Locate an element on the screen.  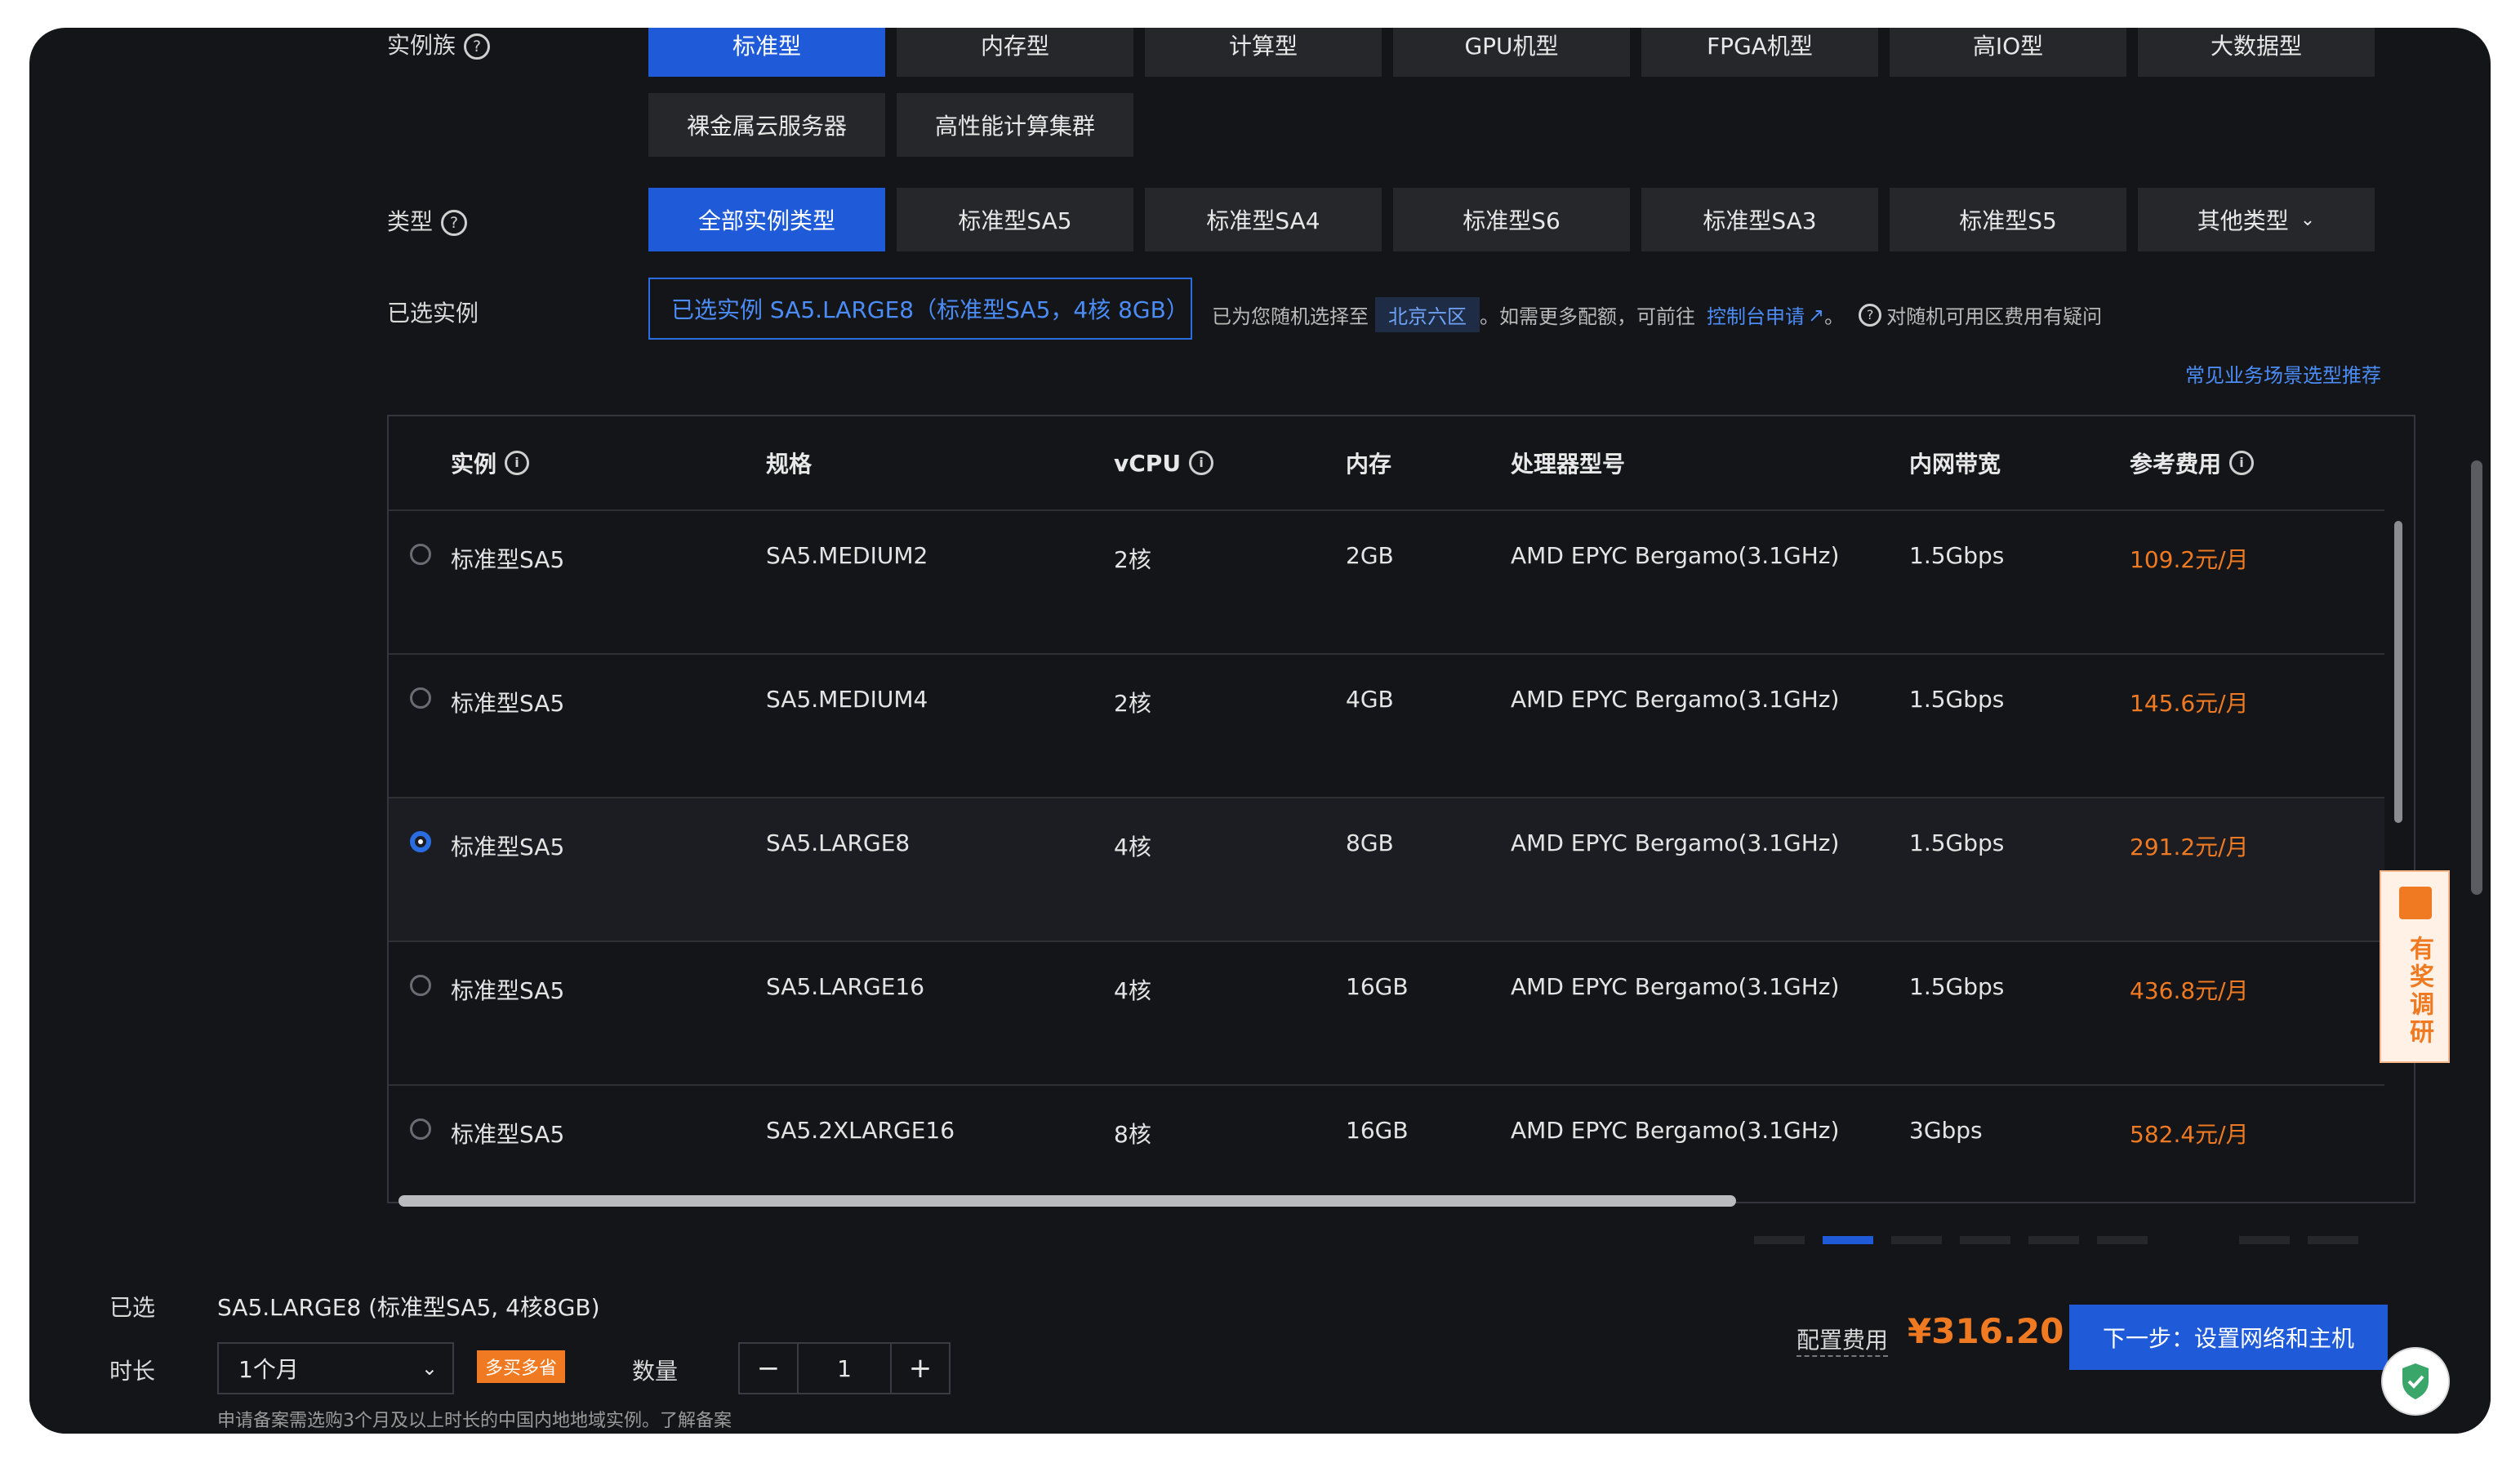
next-step-button: 下一步：设置网络和主机 is located at coordinates (2228, 1337).